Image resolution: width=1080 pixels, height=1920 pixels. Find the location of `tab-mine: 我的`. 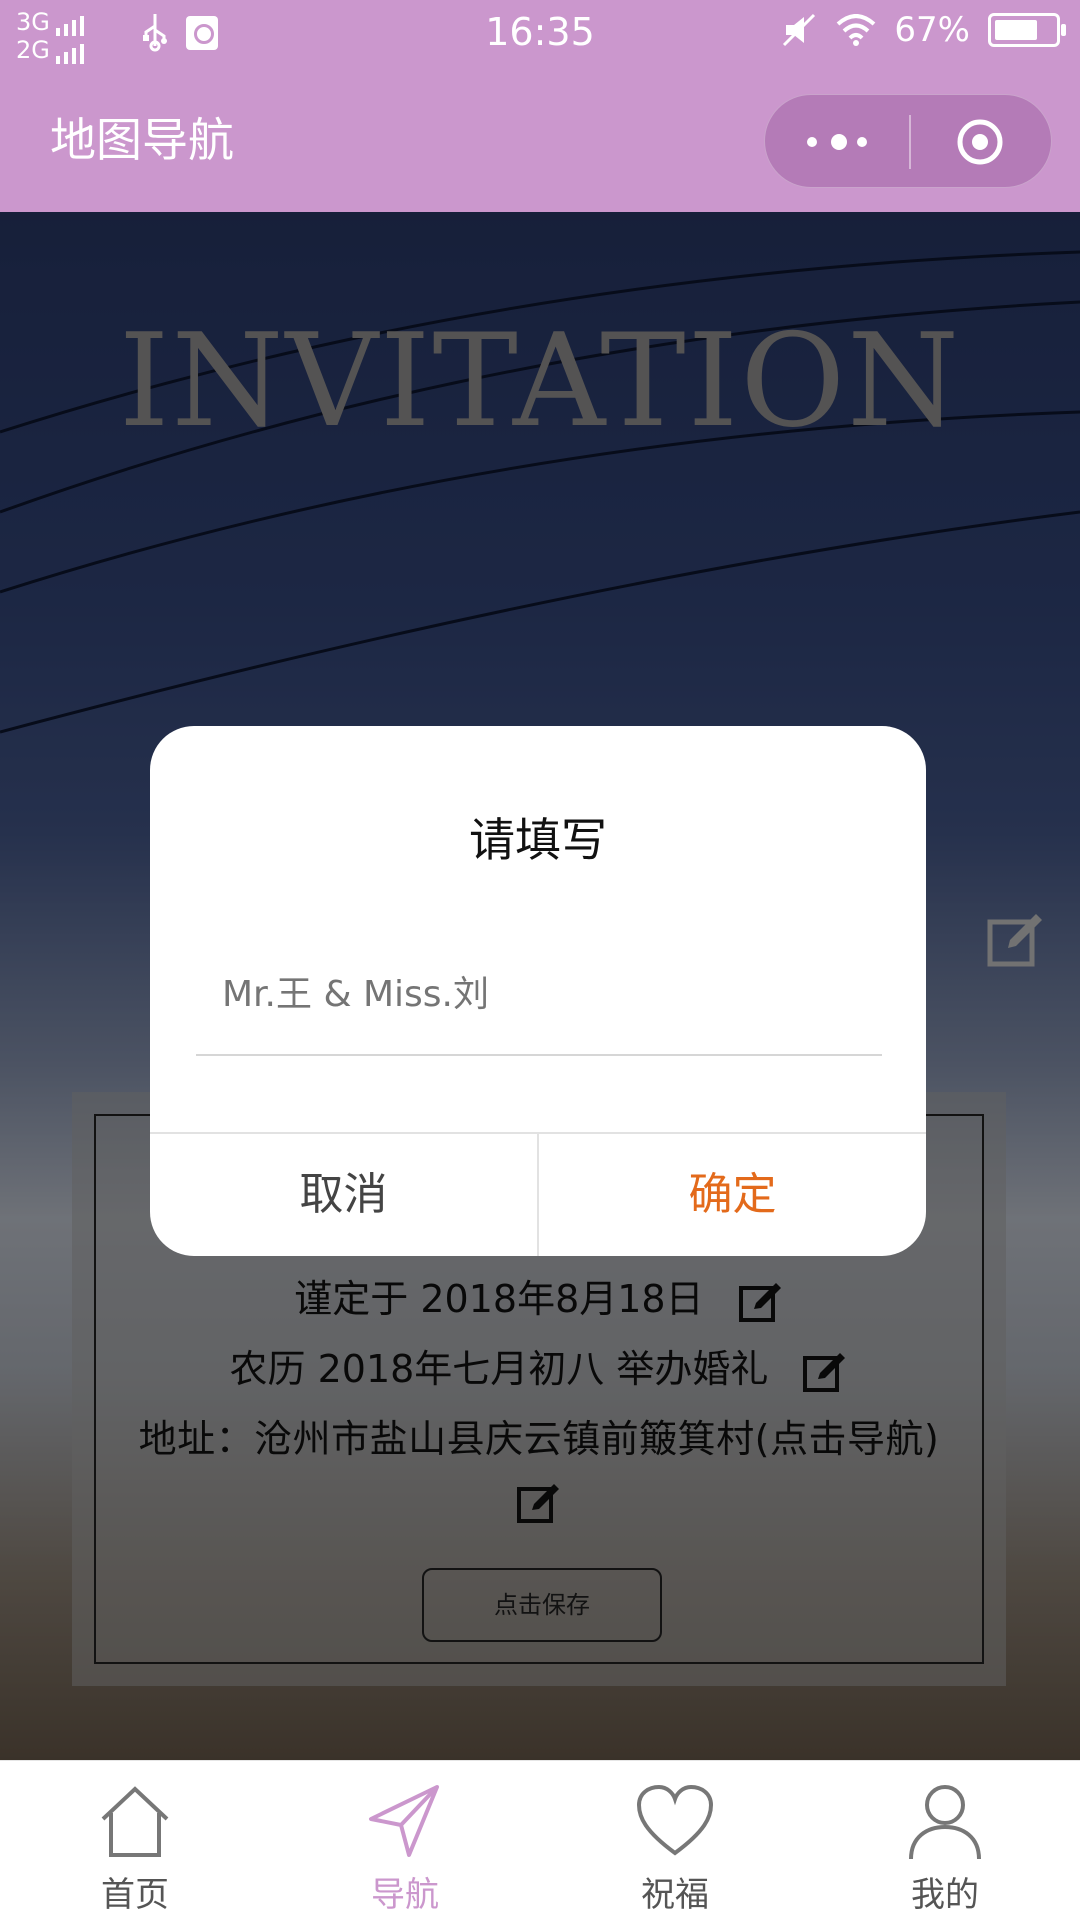

tab-mine: 我的 is located at coordinates (945, 1840).